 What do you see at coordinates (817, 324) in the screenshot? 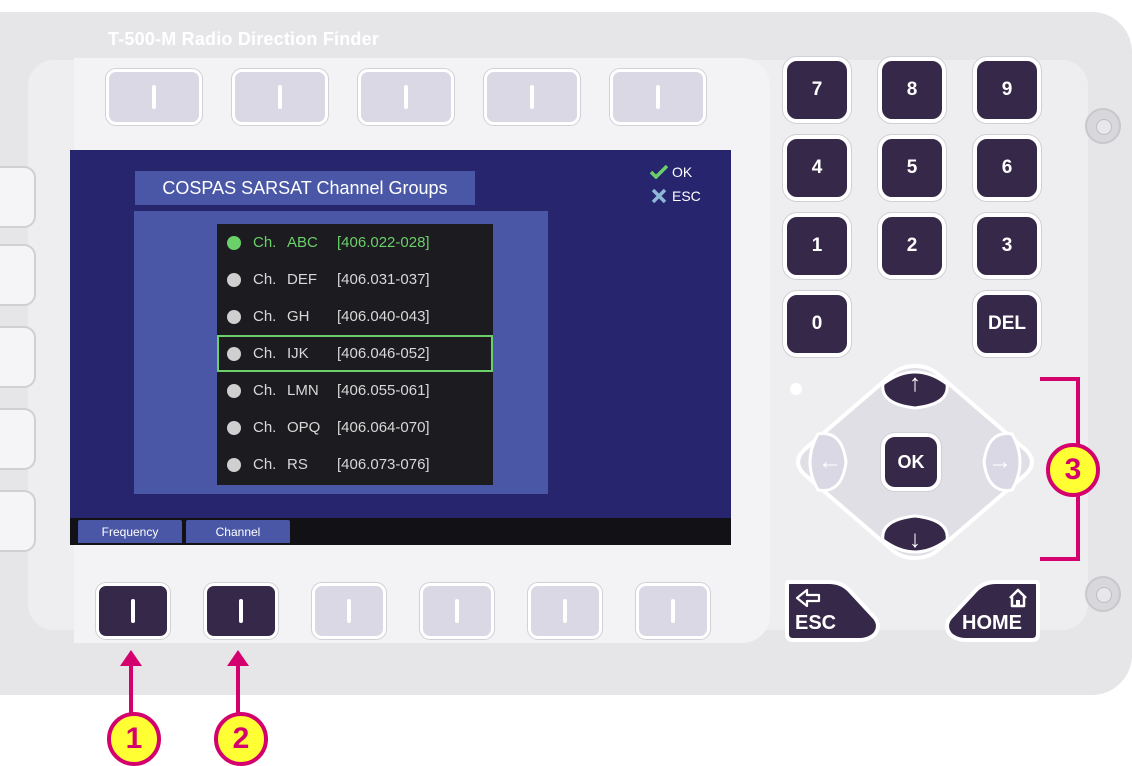
I see `key-0: 0` at bounding box center [817, 324].